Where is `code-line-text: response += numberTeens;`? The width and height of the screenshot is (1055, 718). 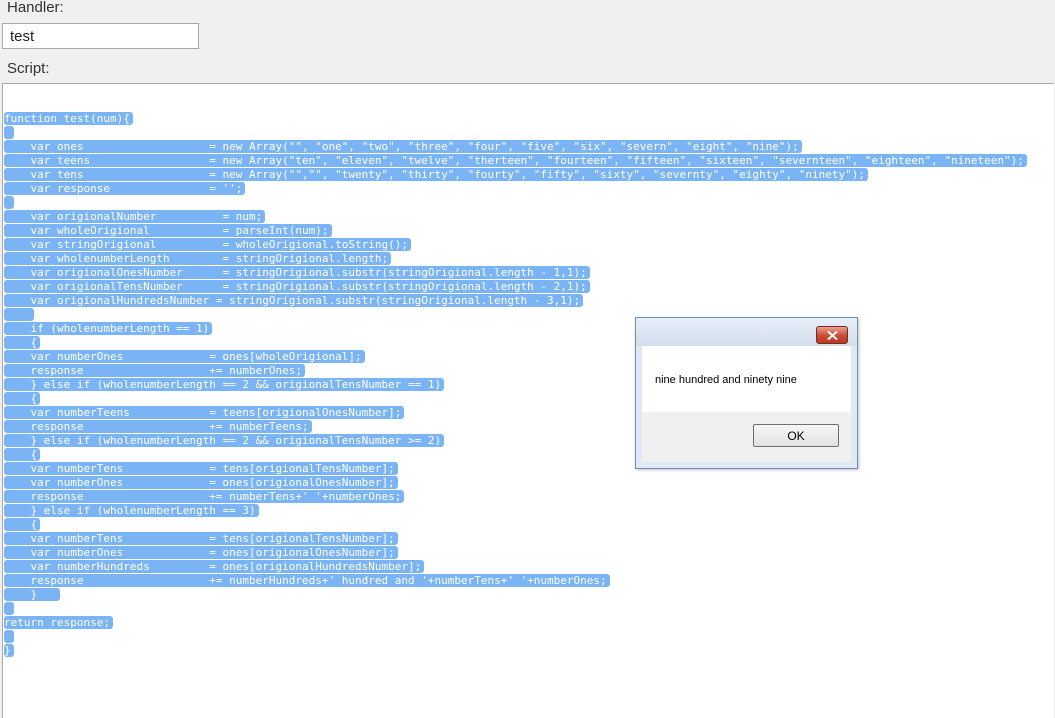 code-line-text: response += numberTeens; is located at coordinates (158, 426).